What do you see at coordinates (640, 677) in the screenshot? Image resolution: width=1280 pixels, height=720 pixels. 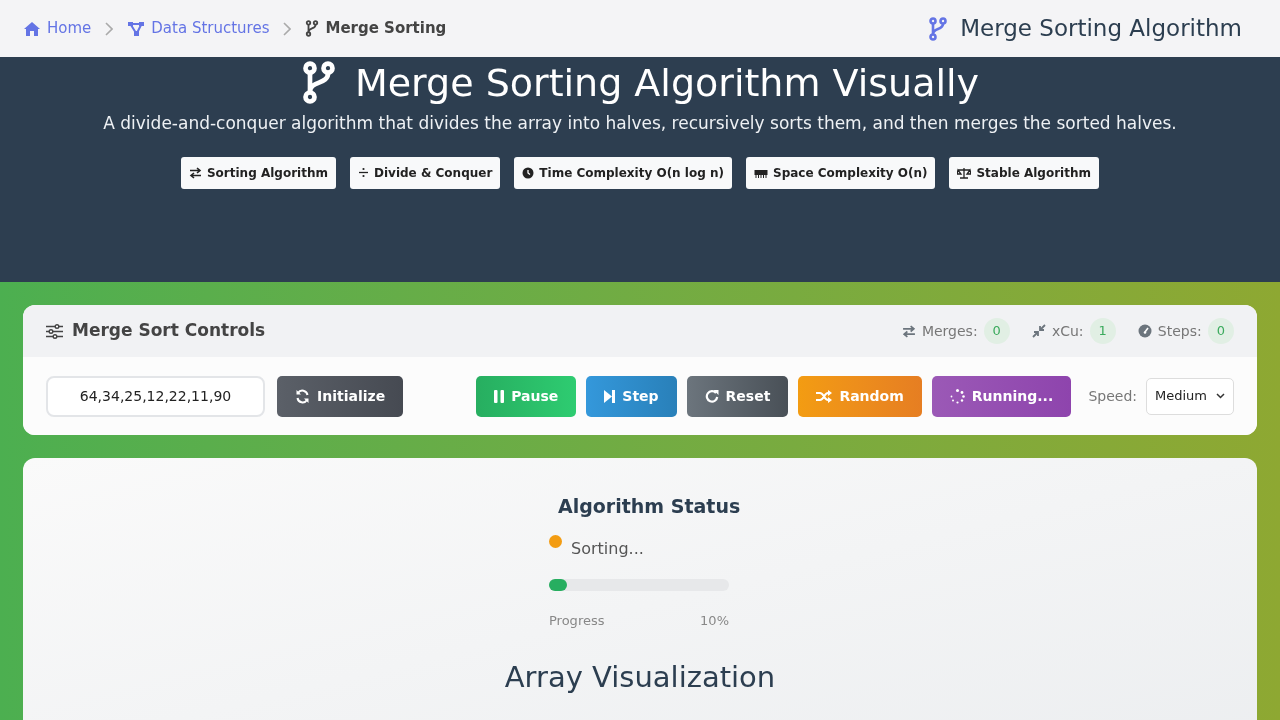 I see `visualization-title: Array Visualization` at bounding box center [640, 677].